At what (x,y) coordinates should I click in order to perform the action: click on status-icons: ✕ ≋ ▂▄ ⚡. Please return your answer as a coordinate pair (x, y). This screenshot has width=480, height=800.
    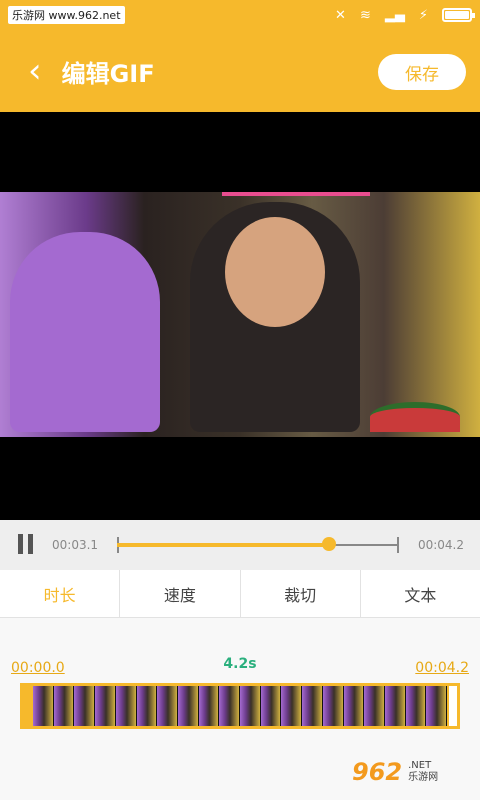
    Looking at the image, I should click on (405, 15).